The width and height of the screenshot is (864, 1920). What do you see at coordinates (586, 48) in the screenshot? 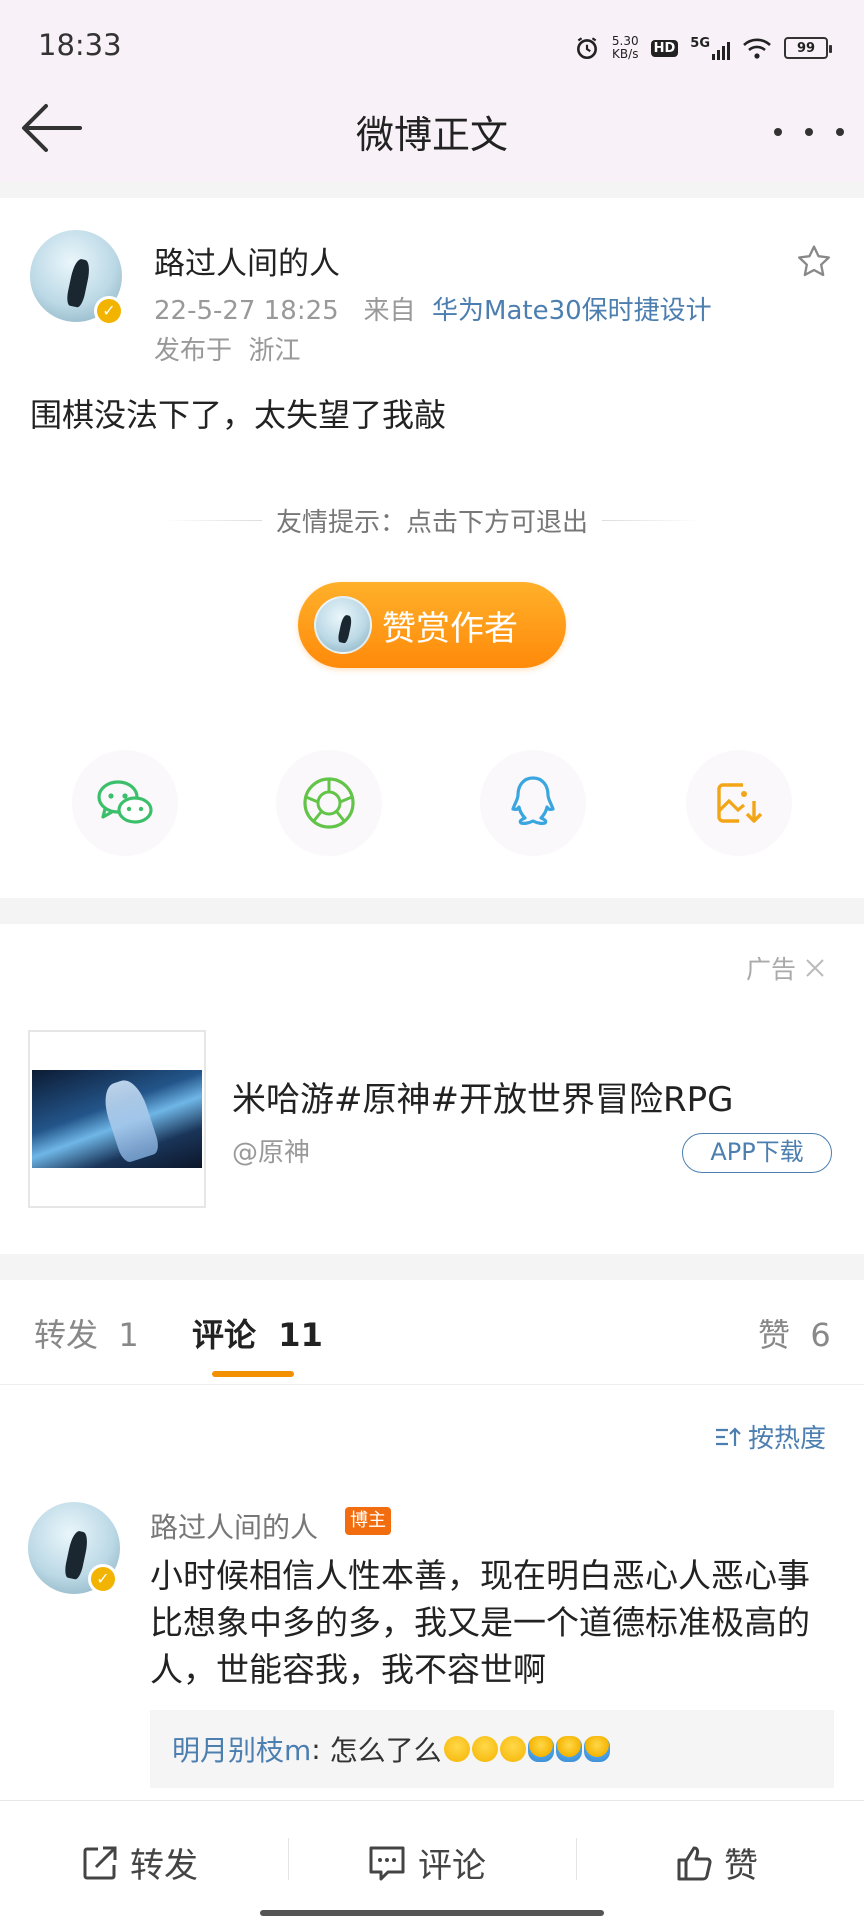
I see `alarm-icon` at bounding box center [586, 48].